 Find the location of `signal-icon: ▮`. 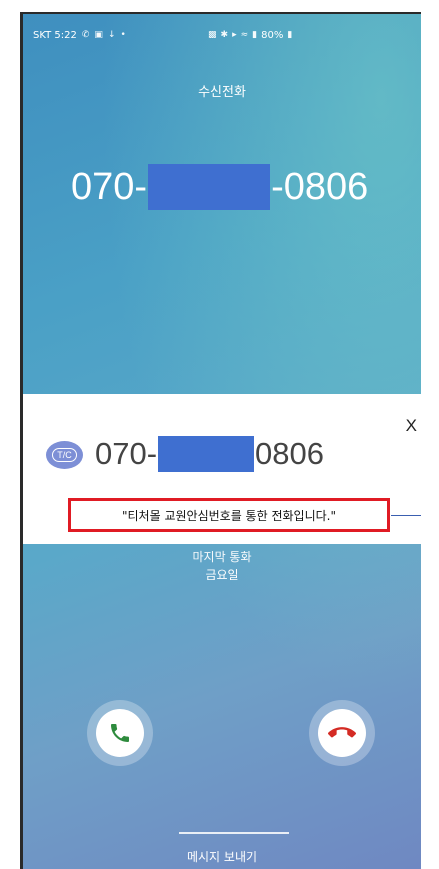

signal-icon: ▮ is located at coordinates (255, 35).